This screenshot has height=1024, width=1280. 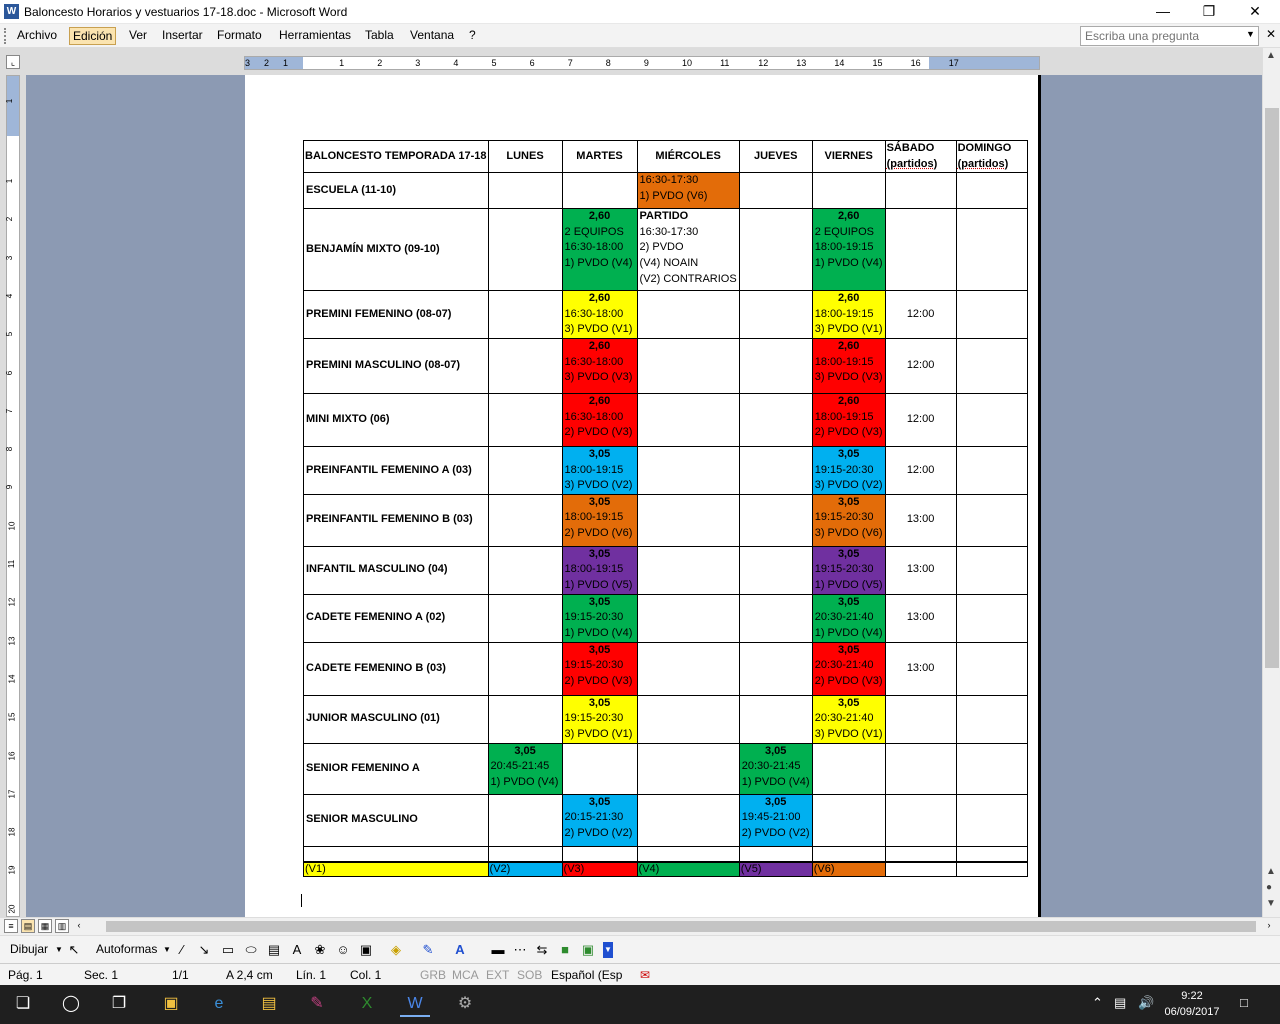 I want to click on line-style-icon: ▬, so click(x=498, y=950).